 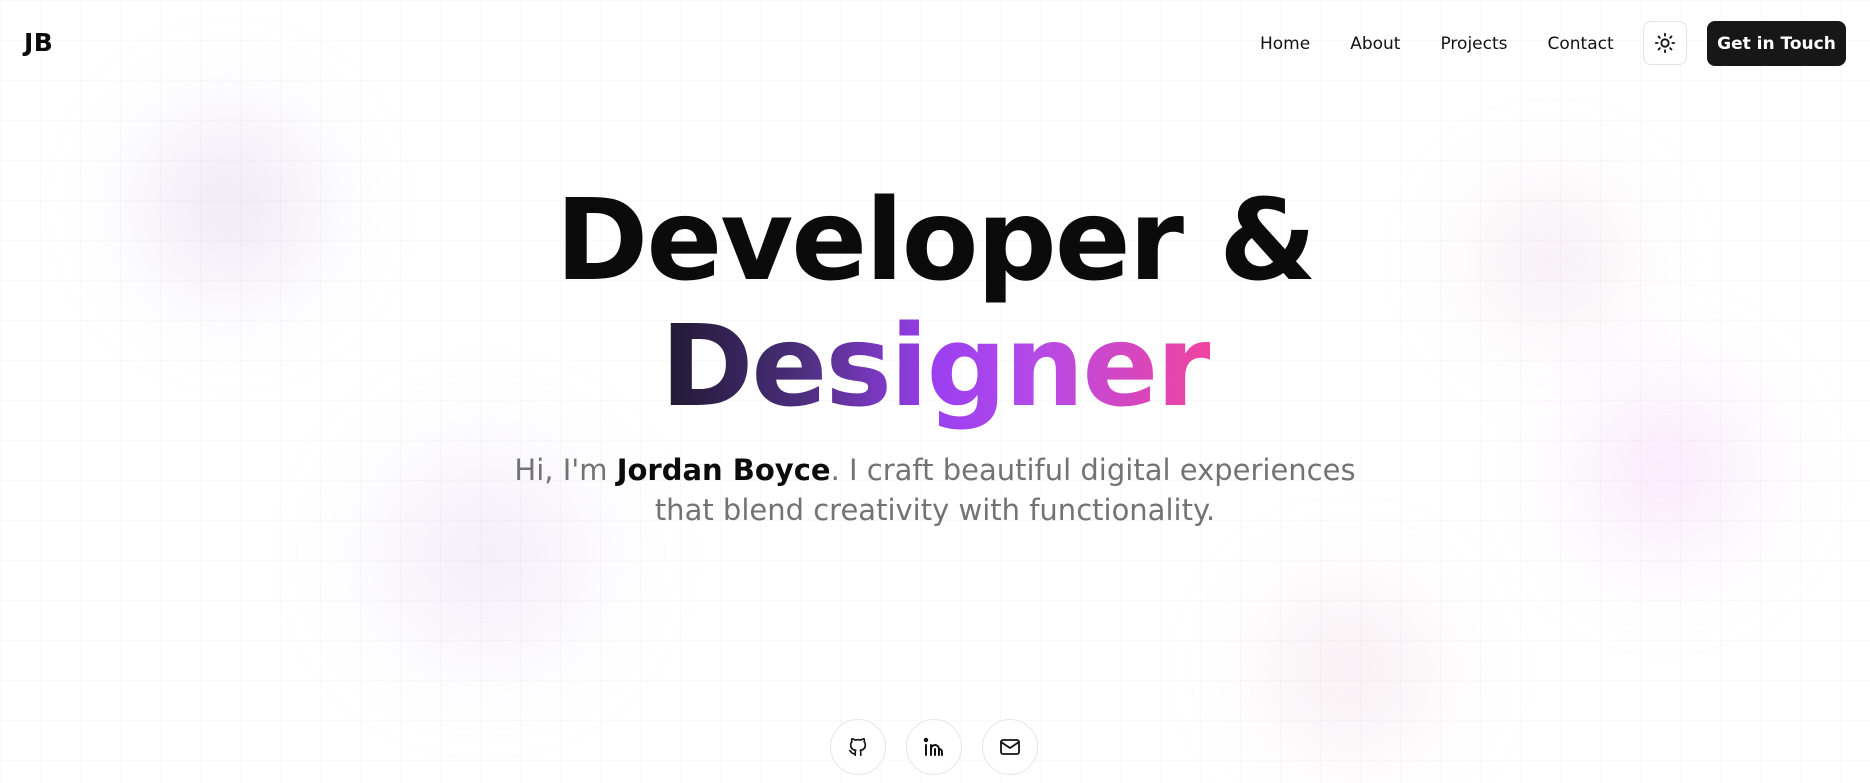 I want to click on subtitle-prefix: Hi, I'm, so click(x=565, y=470).